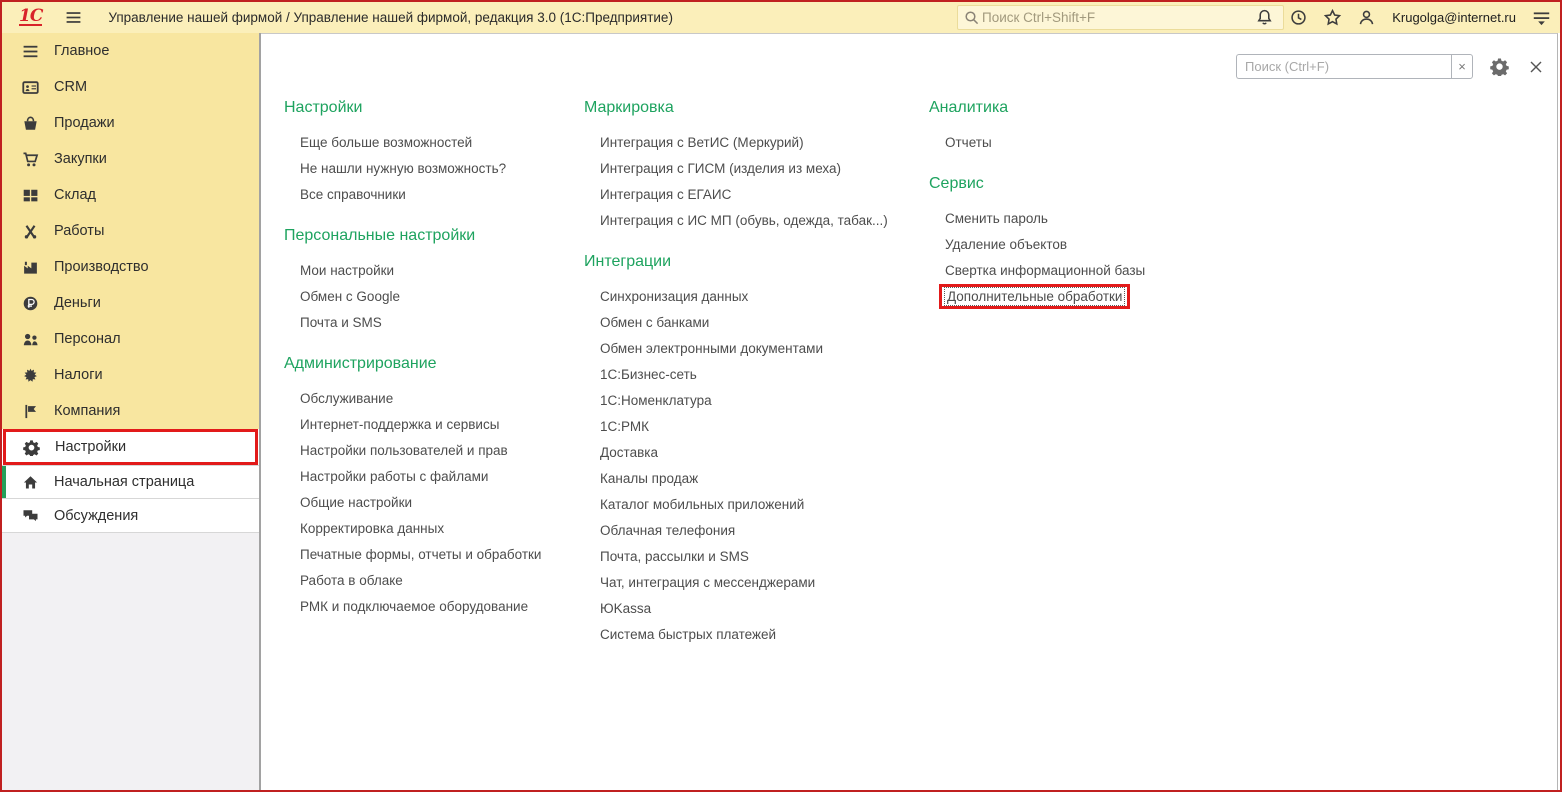  I want to click on menu-link: Каналы продаж, so click(749, 479).